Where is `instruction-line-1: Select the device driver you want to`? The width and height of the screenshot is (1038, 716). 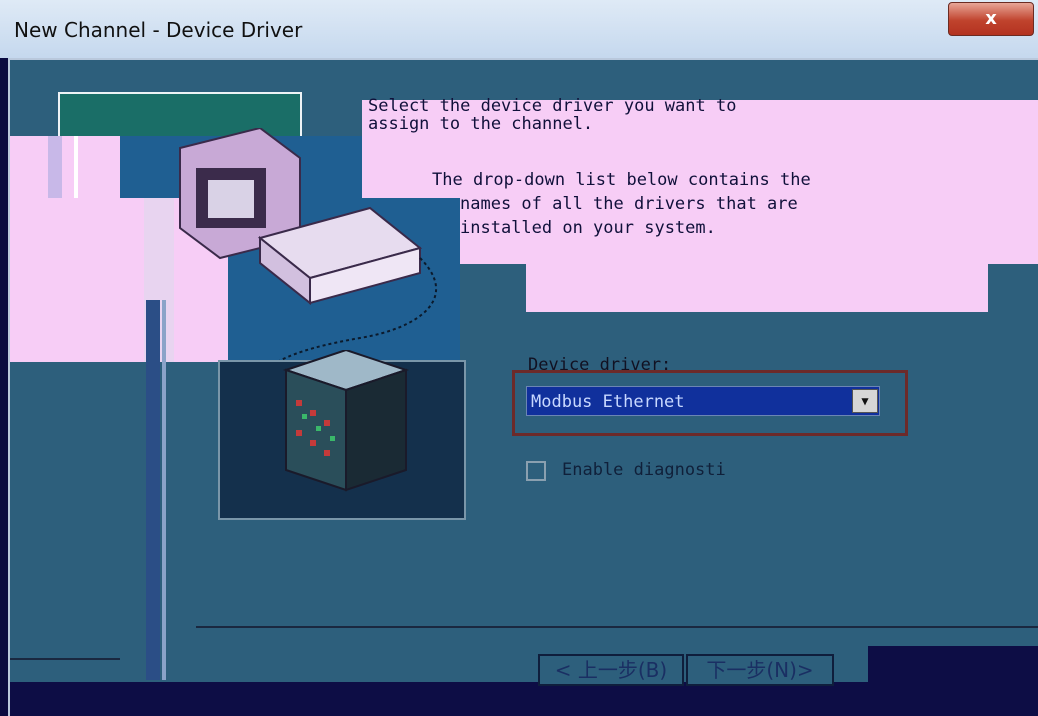 instruction-line-1: Select the device driver you want to is located at coordinates (552, 106).